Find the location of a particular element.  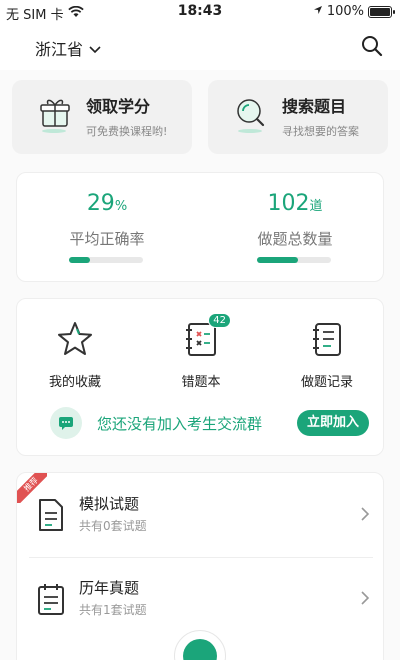

search-questions-subtitle: 寻找想要的答案 is located at coordinates (320, 131).